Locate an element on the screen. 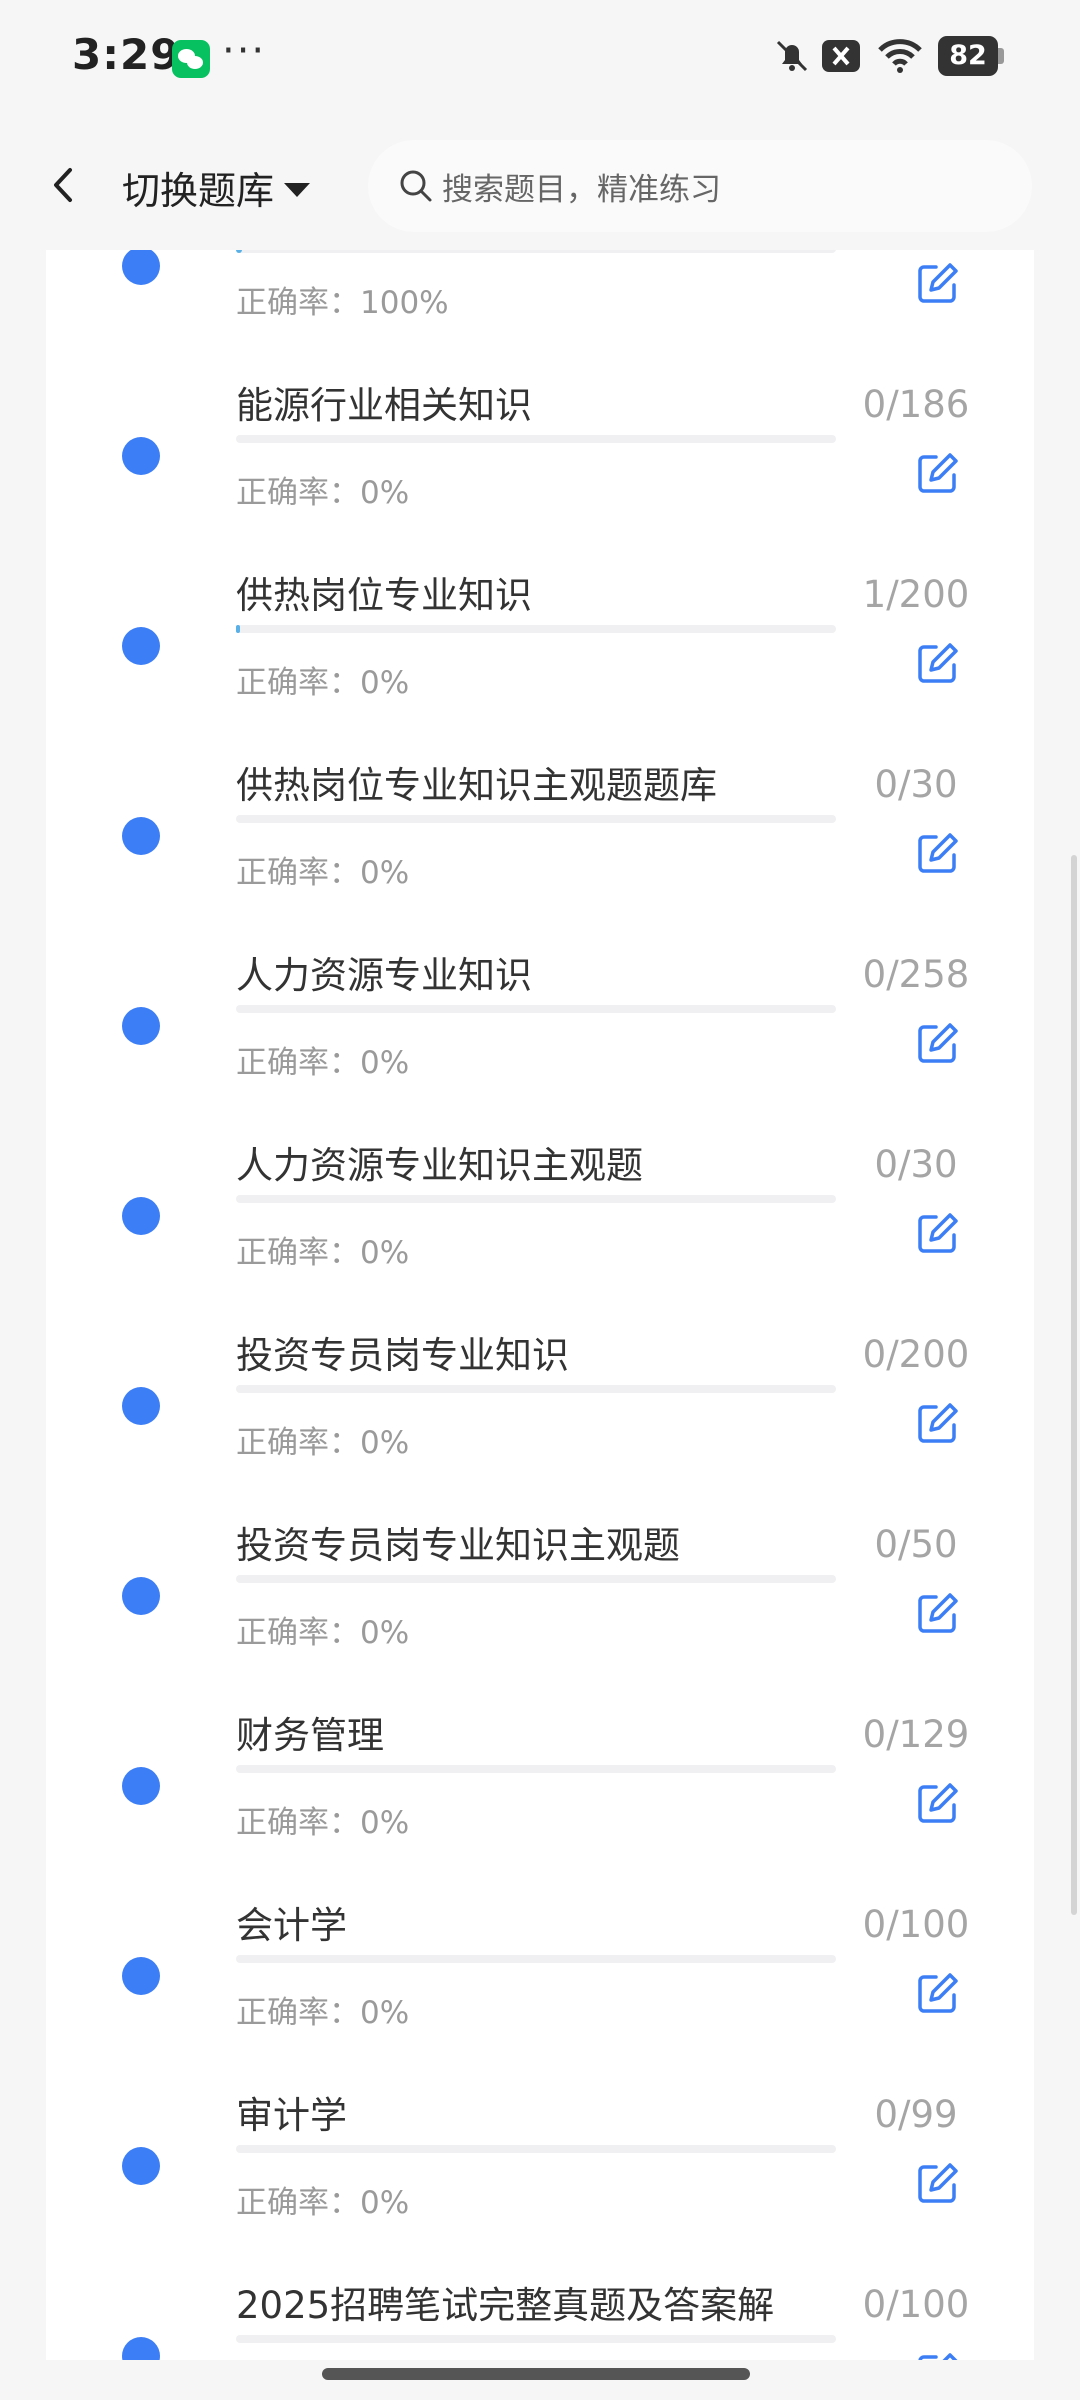 The height and width of the screenshot is (2400, 1080). list-item: 供热岗位专业知识主观题题库正确率：0% 0/30 is located at coordinates (540, 830).